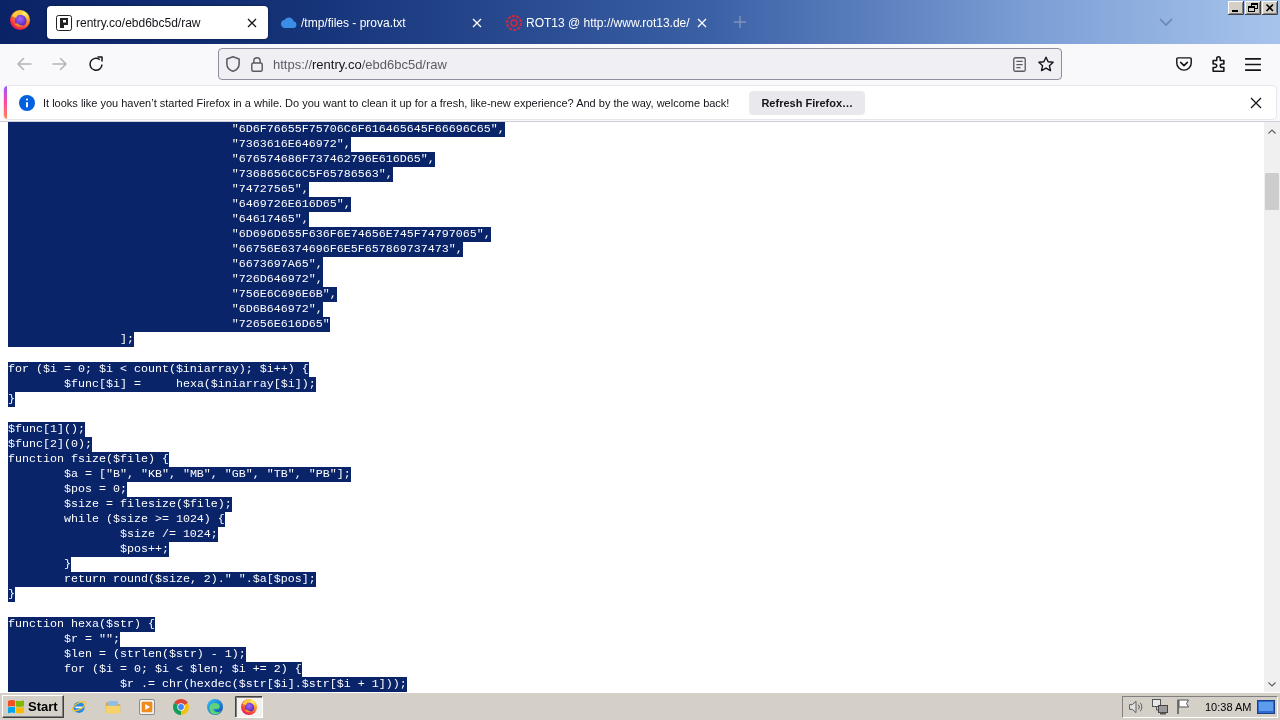 The height and width of the screenshot is (720, 1280). What do you see at coordinates (1253, 8) in the screenshot?
I see `restore-icon` at bounding box center [1253, 8].